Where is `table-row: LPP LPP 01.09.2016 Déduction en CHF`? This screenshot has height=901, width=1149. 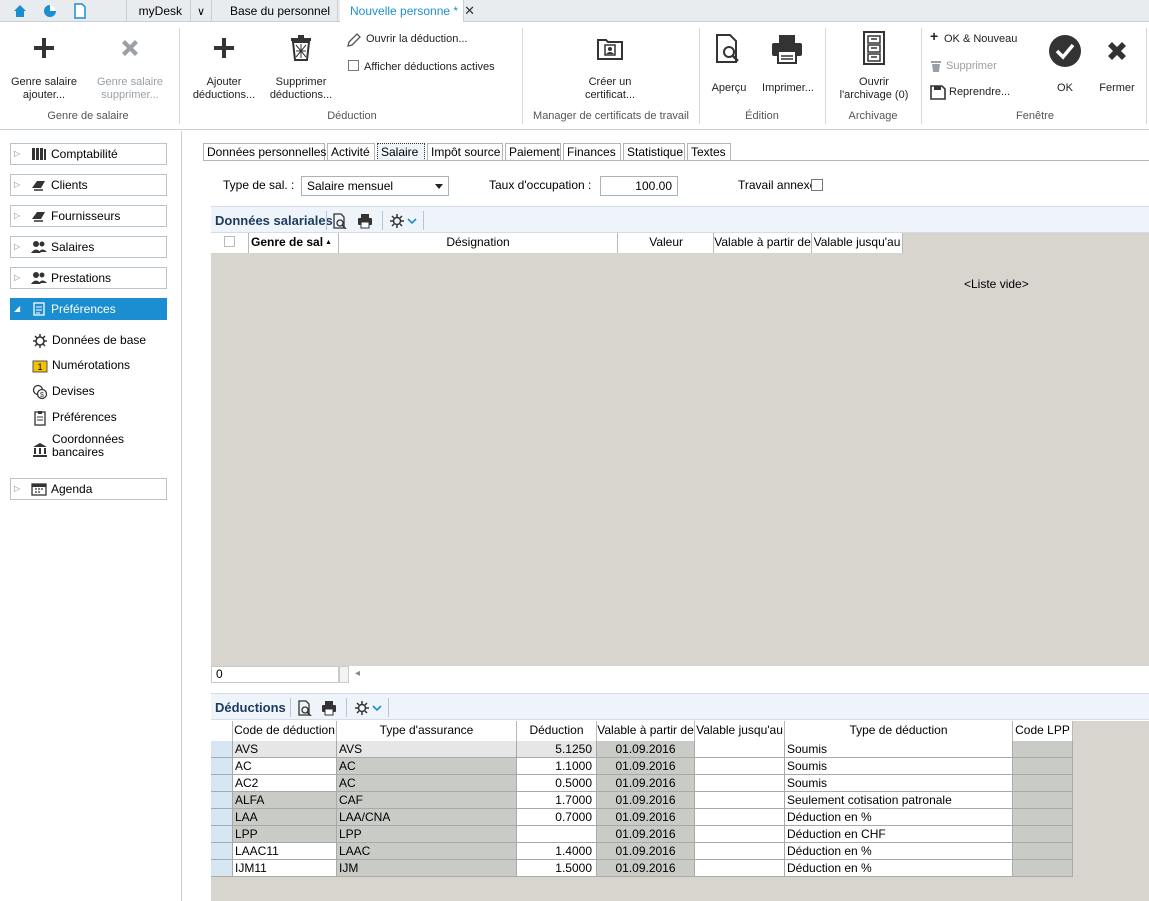
table-row: LPP LPP 01.09.2016 Déduction en CHF is located at coordinates (642, 834).